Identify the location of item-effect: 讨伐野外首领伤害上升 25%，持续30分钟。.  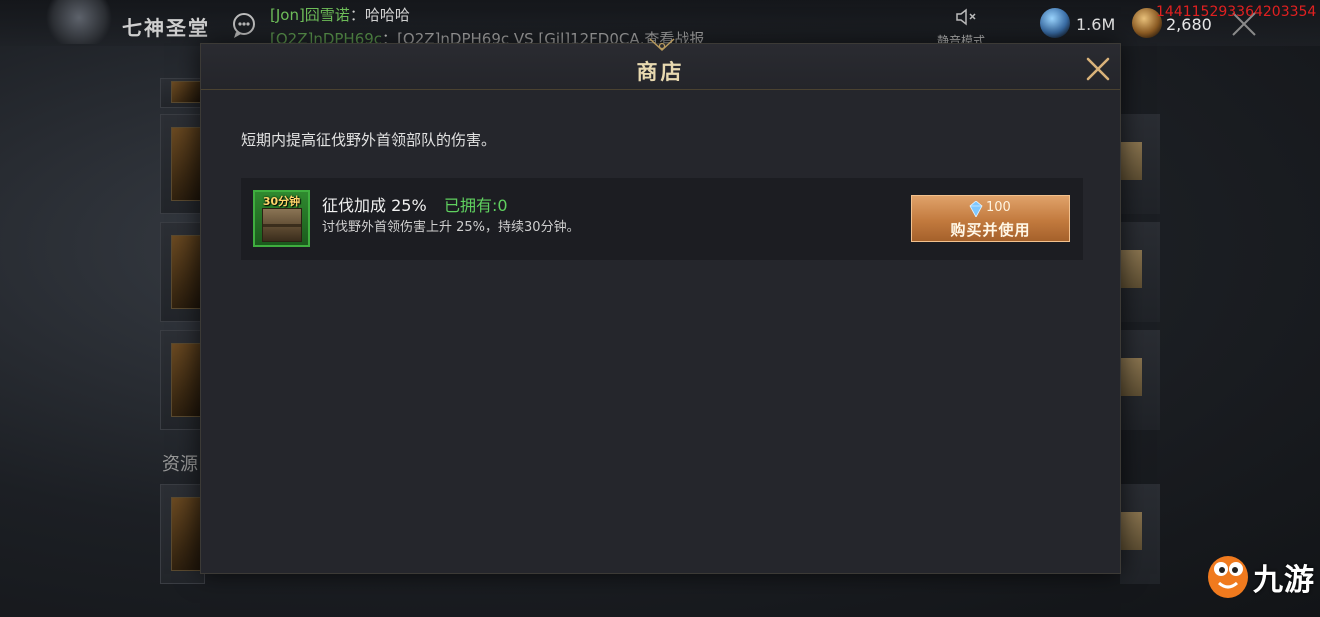
(451, 227).